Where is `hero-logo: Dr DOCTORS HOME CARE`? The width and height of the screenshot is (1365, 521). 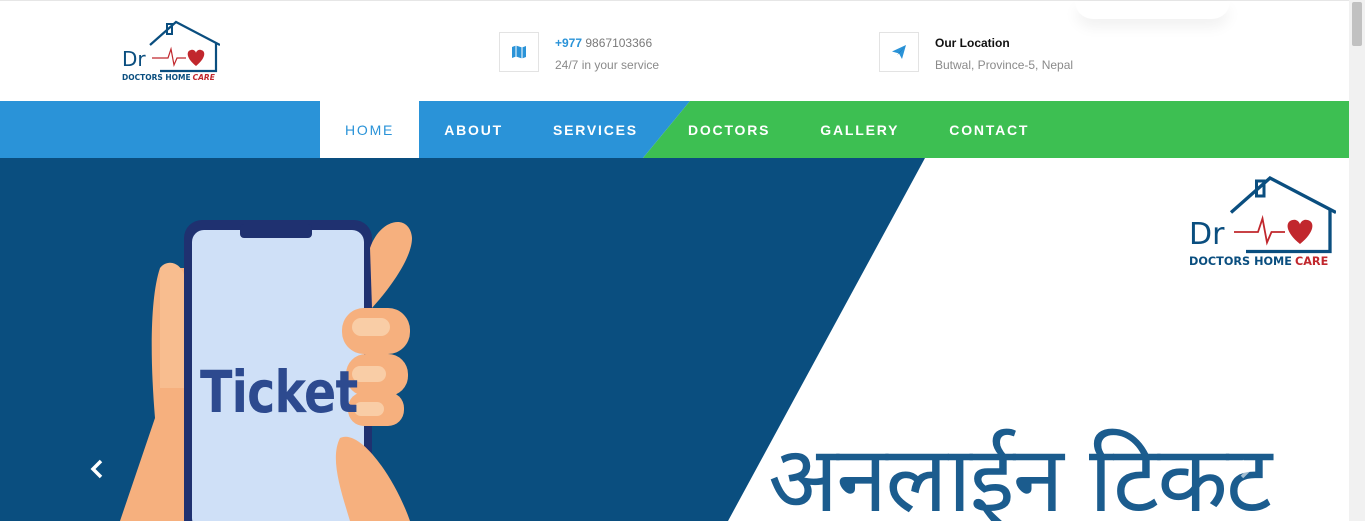 hero-logo: Dr DOCTORS HOME CARE is located at coordinates (1261, 223).